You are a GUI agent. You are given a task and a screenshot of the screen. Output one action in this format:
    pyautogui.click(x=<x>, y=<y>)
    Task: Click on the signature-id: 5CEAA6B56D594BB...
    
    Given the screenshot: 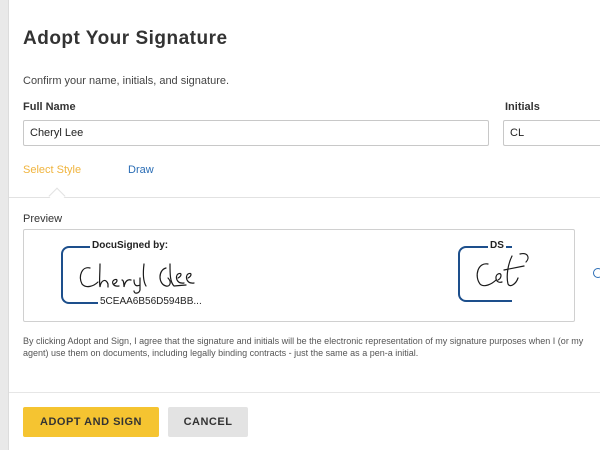 What is the action you would take?
    pyautogui.click(x=151, y=301)
    